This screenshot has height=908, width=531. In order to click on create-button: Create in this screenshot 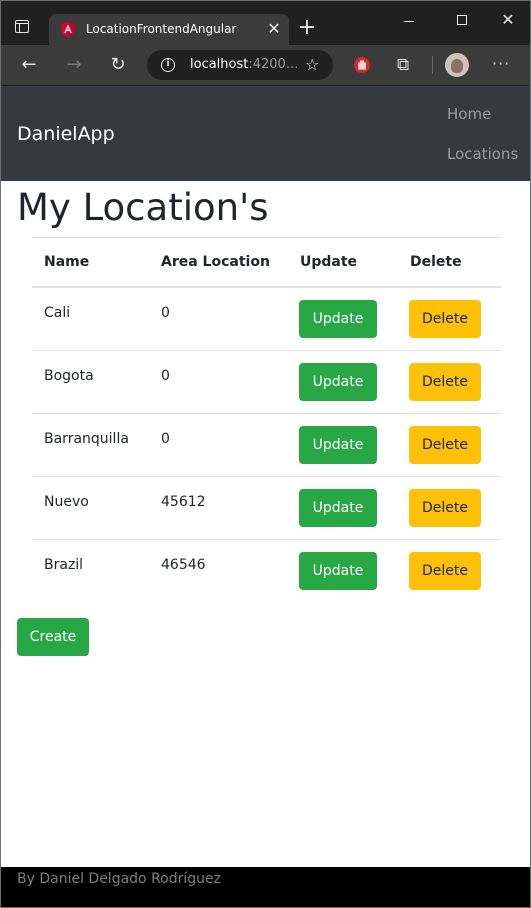, I will do `click(53, 637)`.